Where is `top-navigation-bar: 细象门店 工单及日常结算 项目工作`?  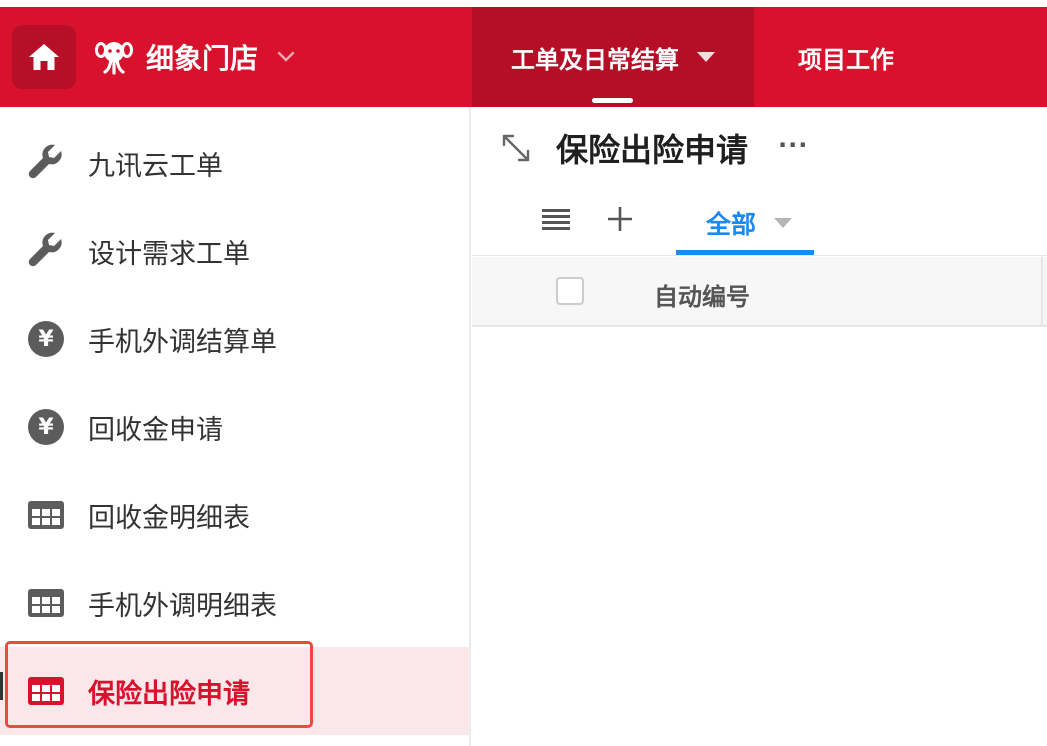 top-navigation-bar: 细象门店 工单及日常结算 项目工作 is located at coordinates (523, 57).